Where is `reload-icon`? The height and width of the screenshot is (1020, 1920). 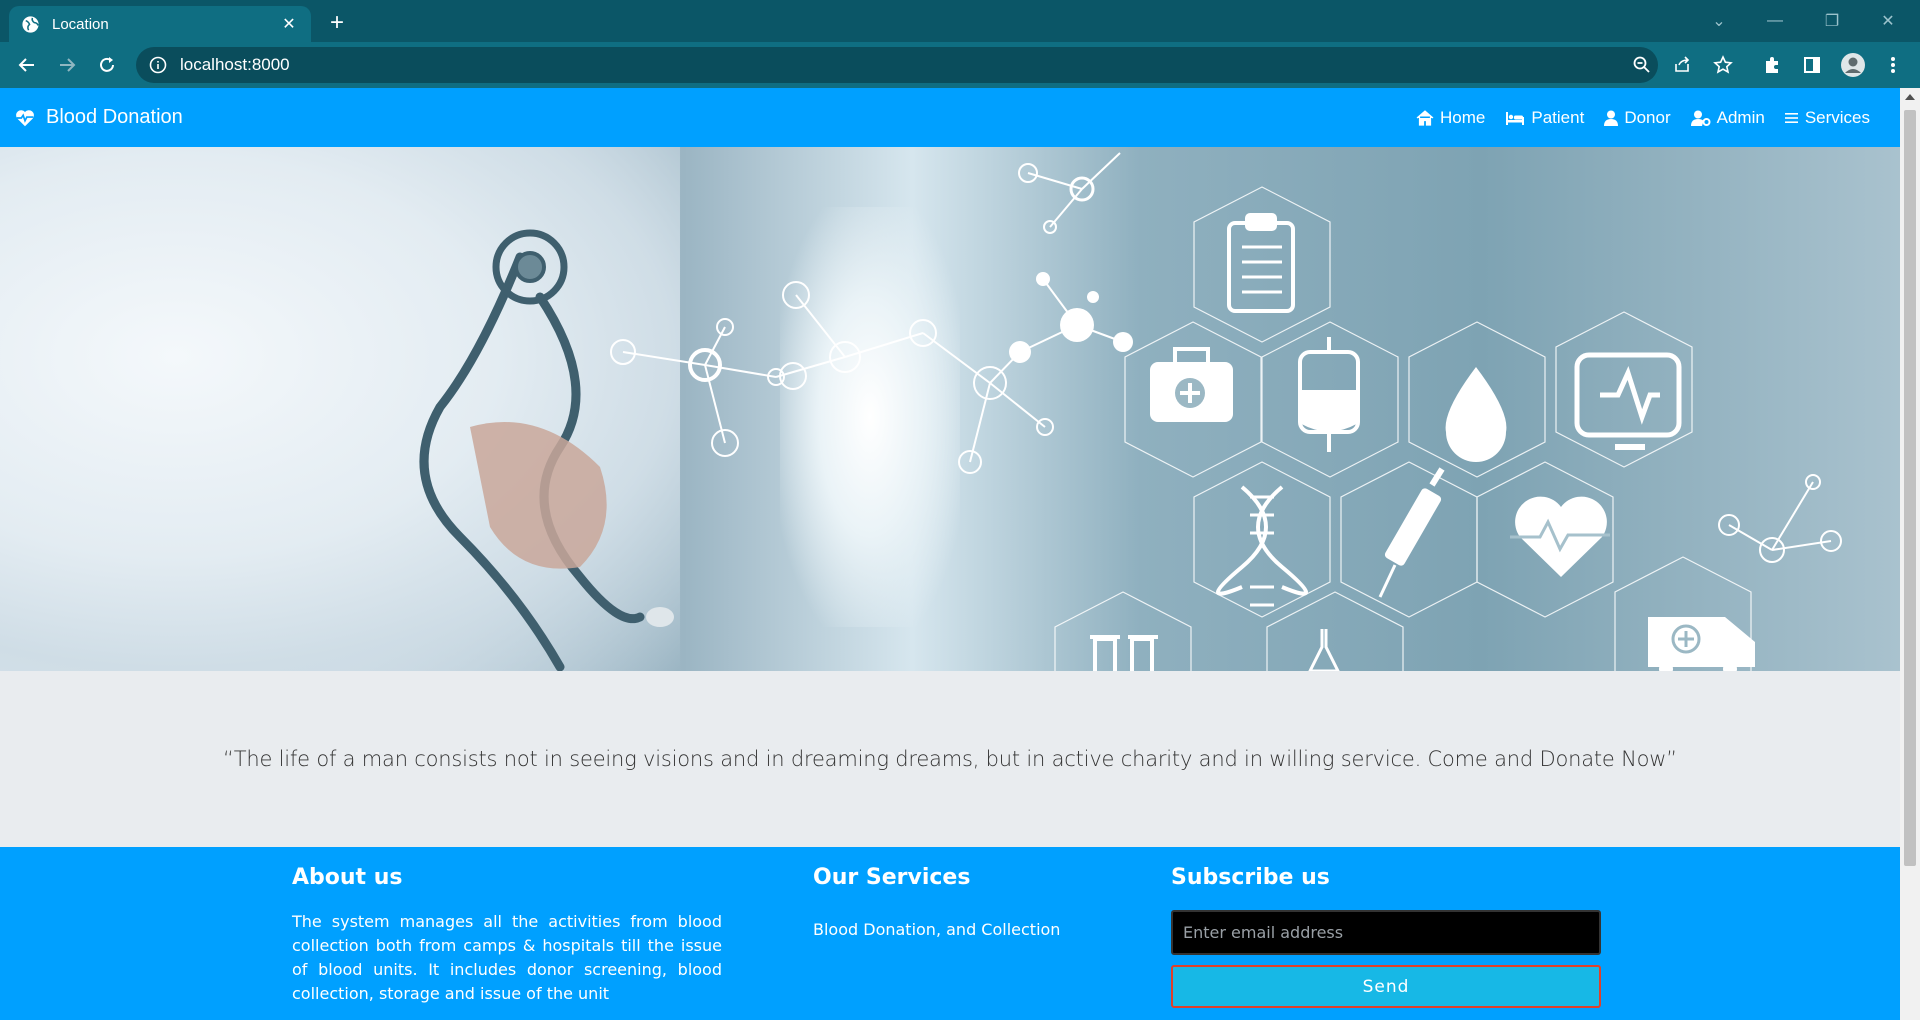 reload-icon is located at coordinates (107, 65).